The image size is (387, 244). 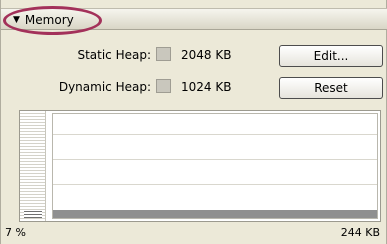 What do you see at coordinates (104, 87) in the screenshot?
I see `dynamic-heap-label: Dynamic Heap:` at bounding box center [104, 87].